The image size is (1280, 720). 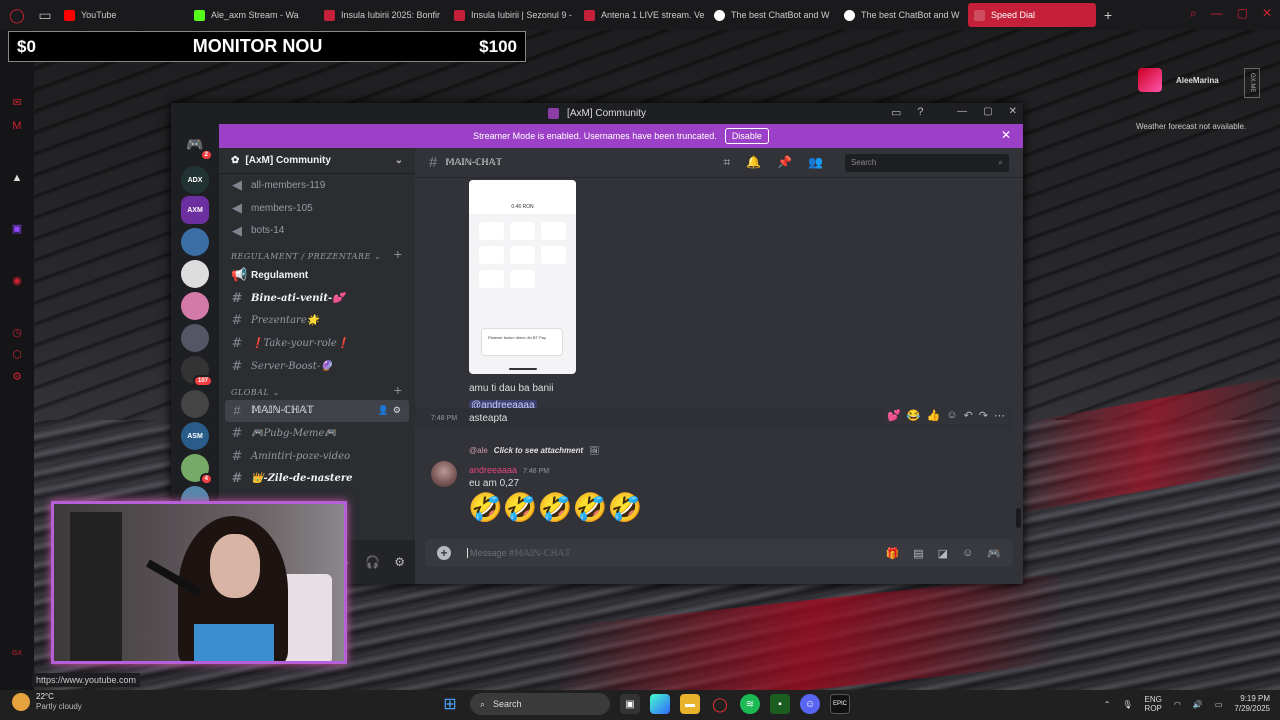 I want to click on channel-regulament: 📢 Regulament, so click(x=317, y=275).